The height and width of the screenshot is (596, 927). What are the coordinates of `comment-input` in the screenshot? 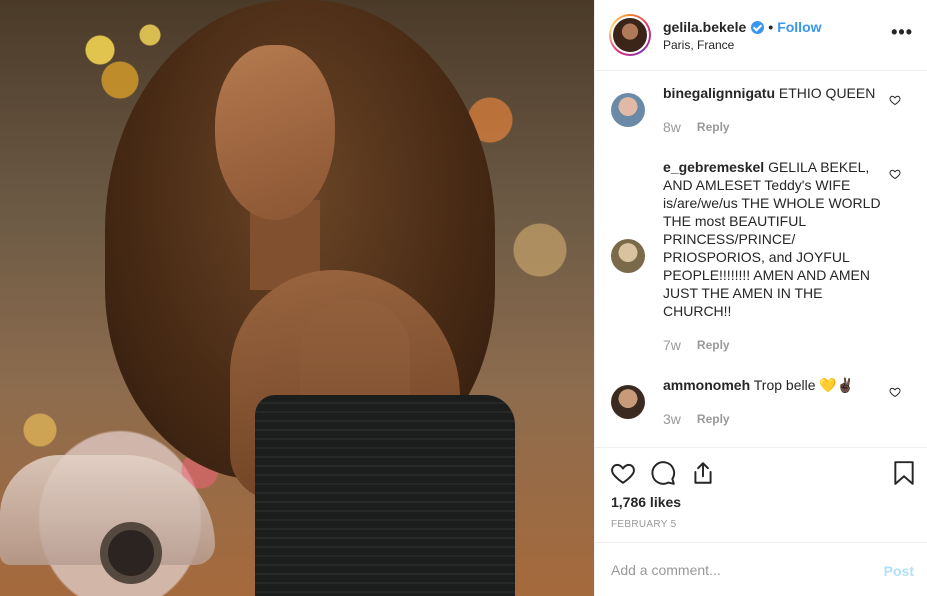 It's located at (736, 570).